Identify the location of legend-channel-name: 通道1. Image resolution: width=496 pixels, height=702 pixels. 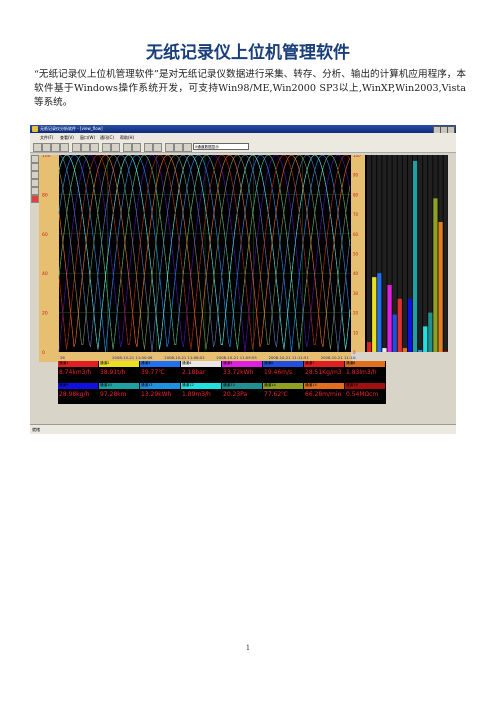
(78, 364).